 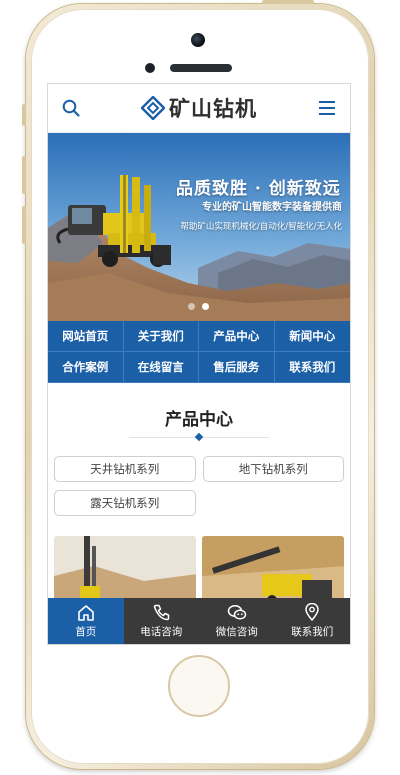 What do you see at coordinates (199, 686) in the screenshot?
I see `home-button` at bounding box center [199, 686].